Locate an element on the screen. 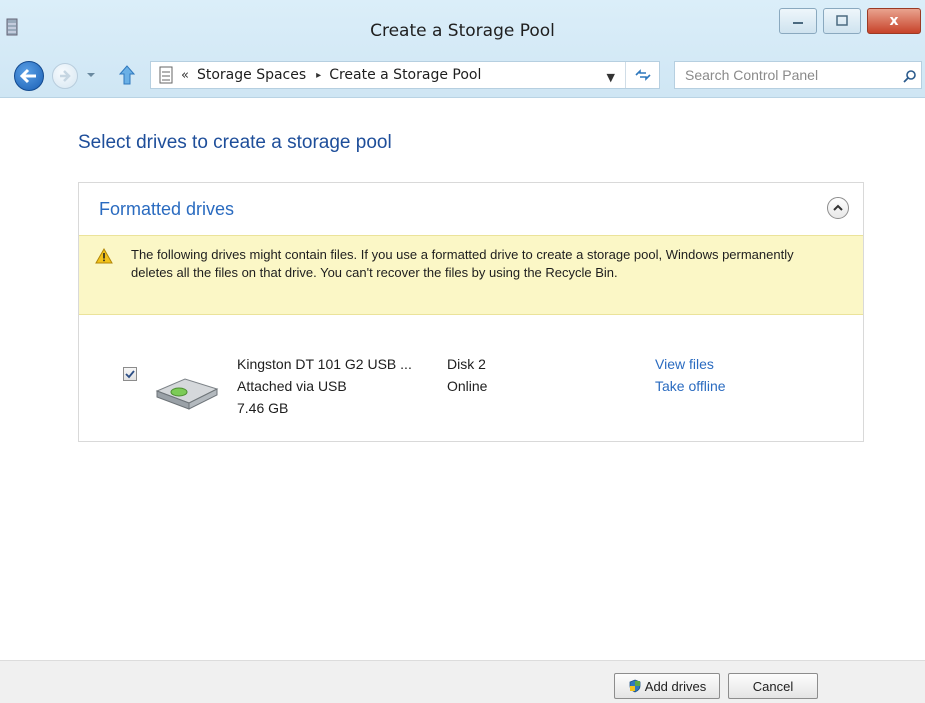  minimize-icon is located at coordinates (798, 23).